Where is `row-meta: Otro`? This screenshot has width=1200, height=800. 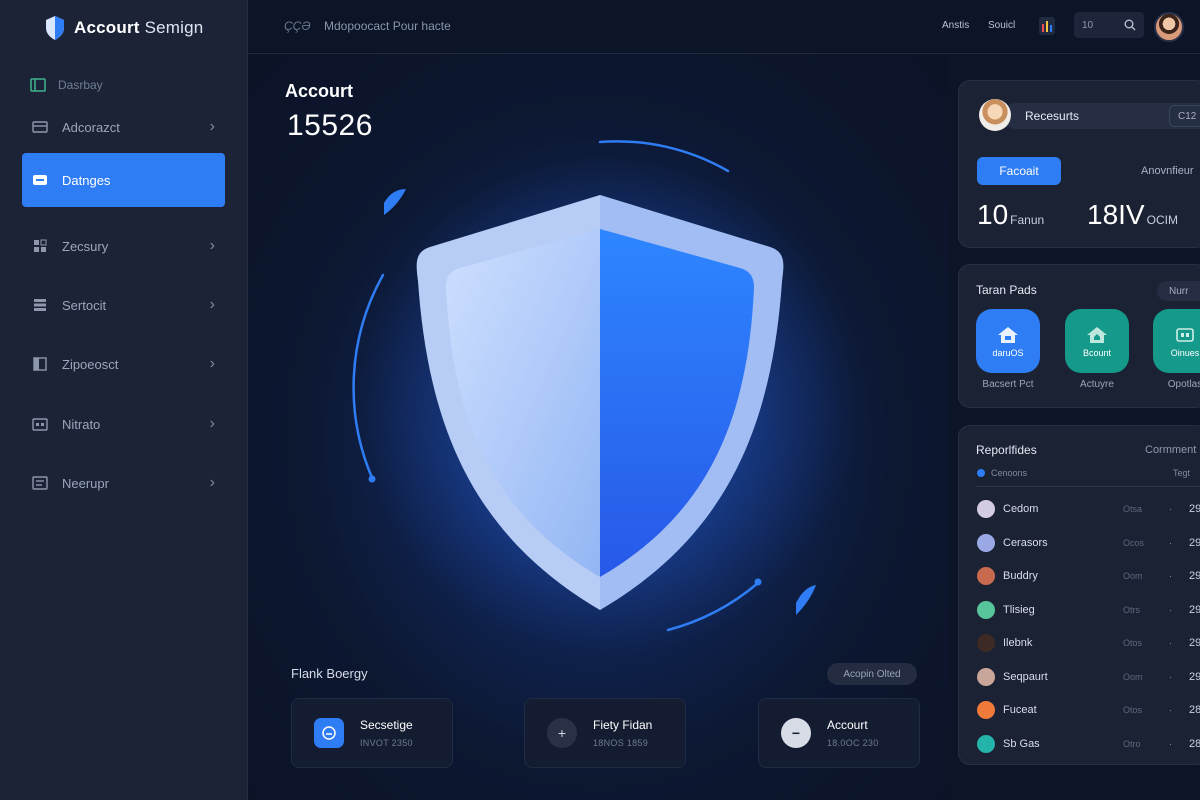 row-meta: Otro is located at coordinates (1132, 743).